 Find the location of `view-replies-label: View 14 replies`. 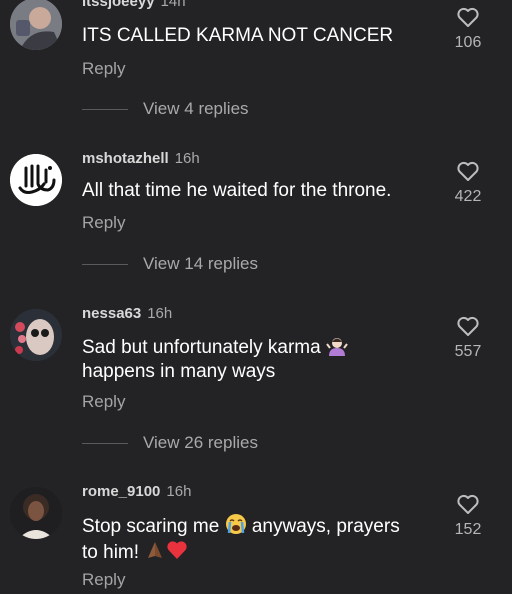

view-replies-label: View 14 replies is located at coordinates (200, 263).